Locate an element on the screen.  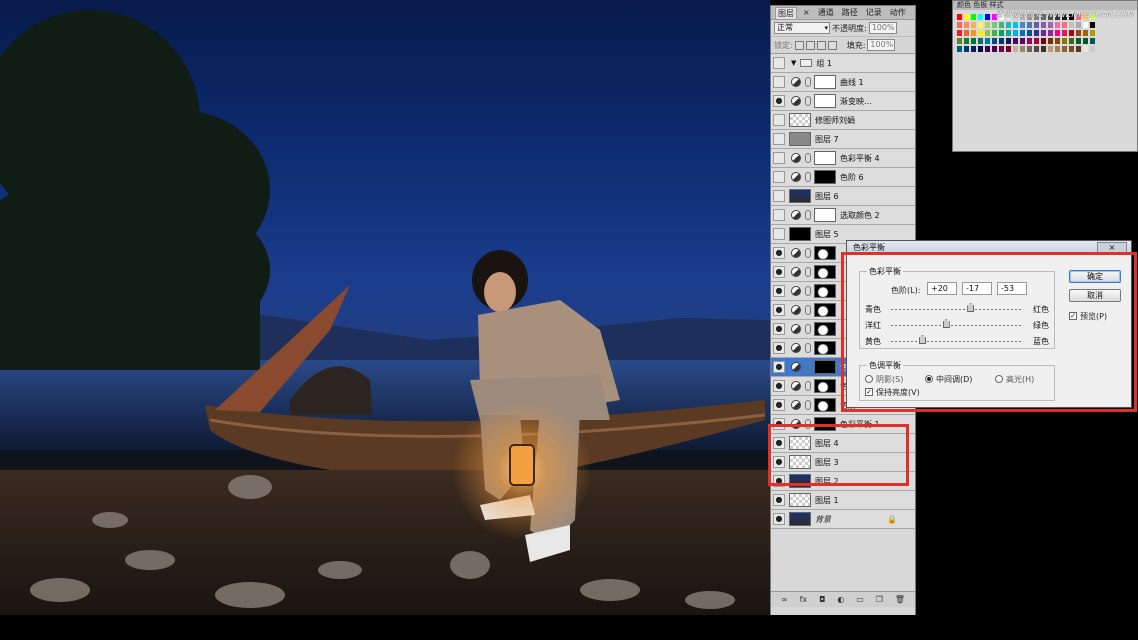
layer-row: 图层 6 is located at coordinates (843, 196).